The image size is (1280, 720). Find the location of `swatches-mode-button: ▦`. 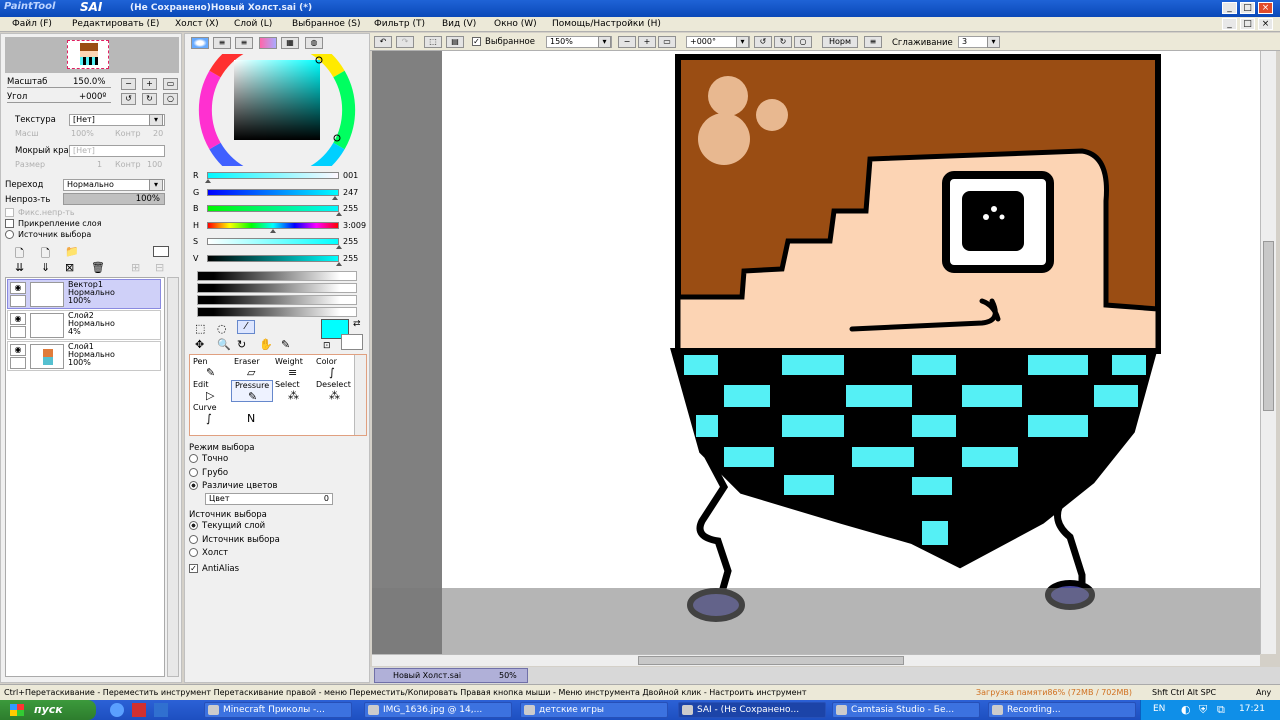

swatches-mode-button: ▦ is located at coordinates (290, 43).